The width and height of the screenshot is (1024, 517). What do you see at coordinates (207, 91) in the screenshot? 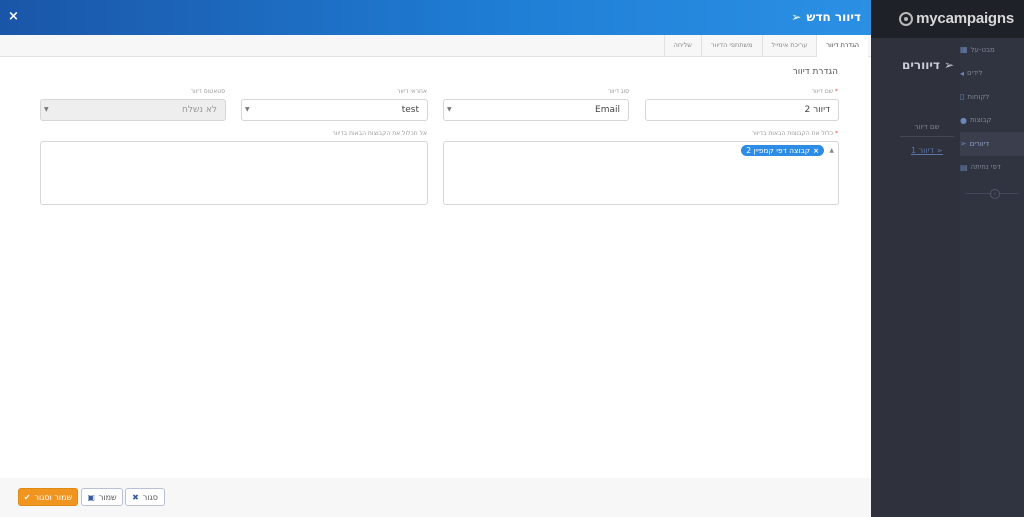
I see `status-field-label: סטאטוס דיוור` at bounding box center [207, 91].